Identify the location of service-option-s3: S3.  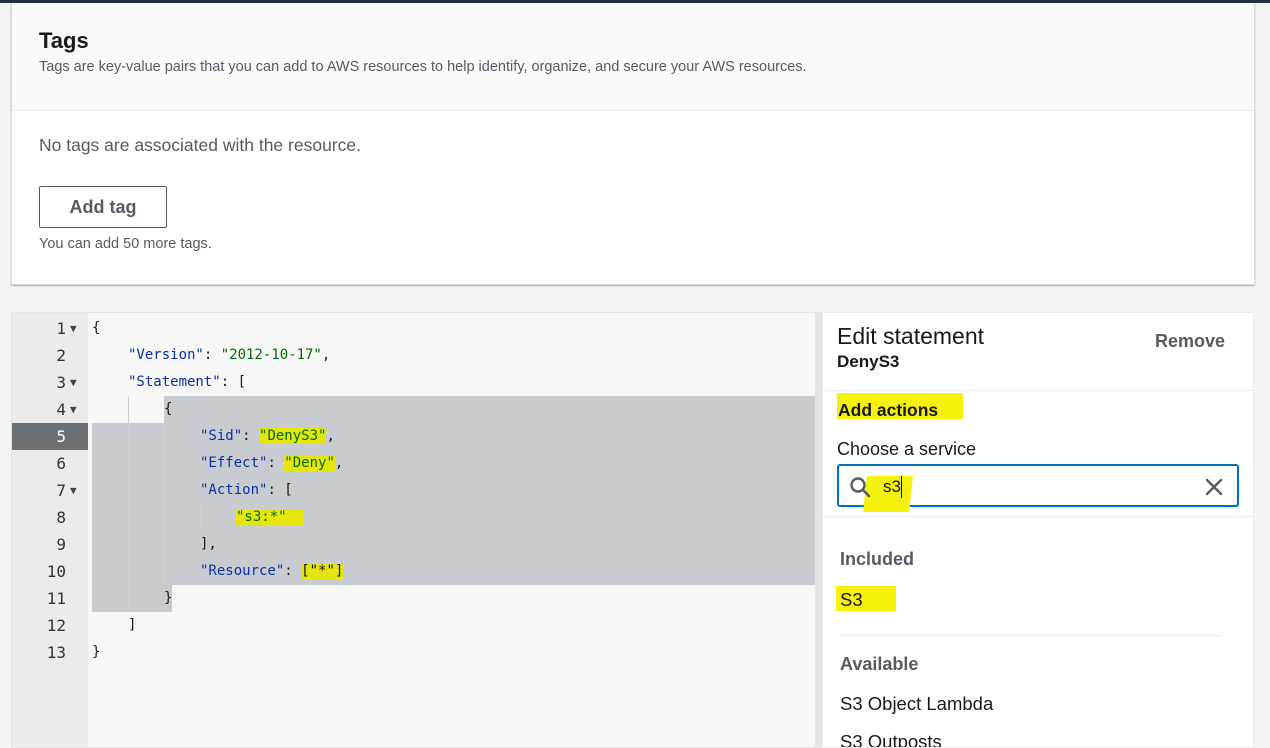
(866, 598).